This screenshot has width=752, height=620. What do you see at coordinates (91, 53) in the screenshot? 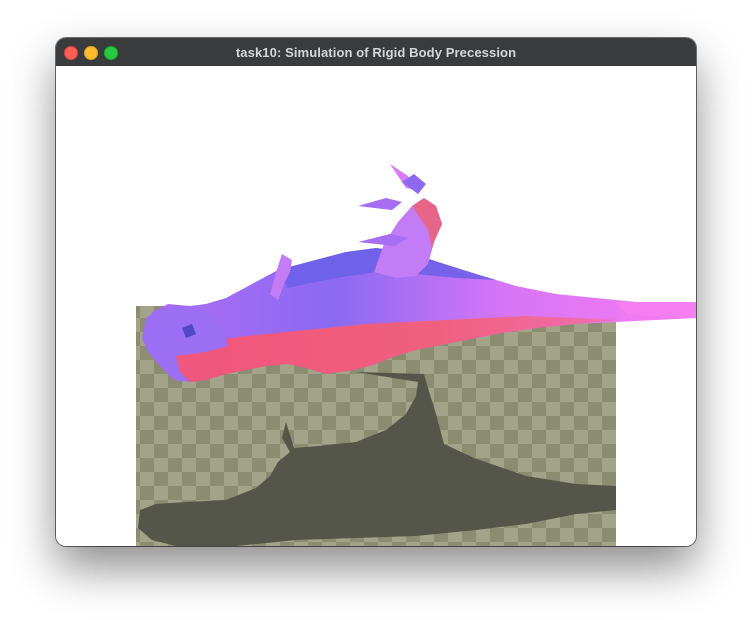
I see `minimize-button` at bounding box center [91, 53].